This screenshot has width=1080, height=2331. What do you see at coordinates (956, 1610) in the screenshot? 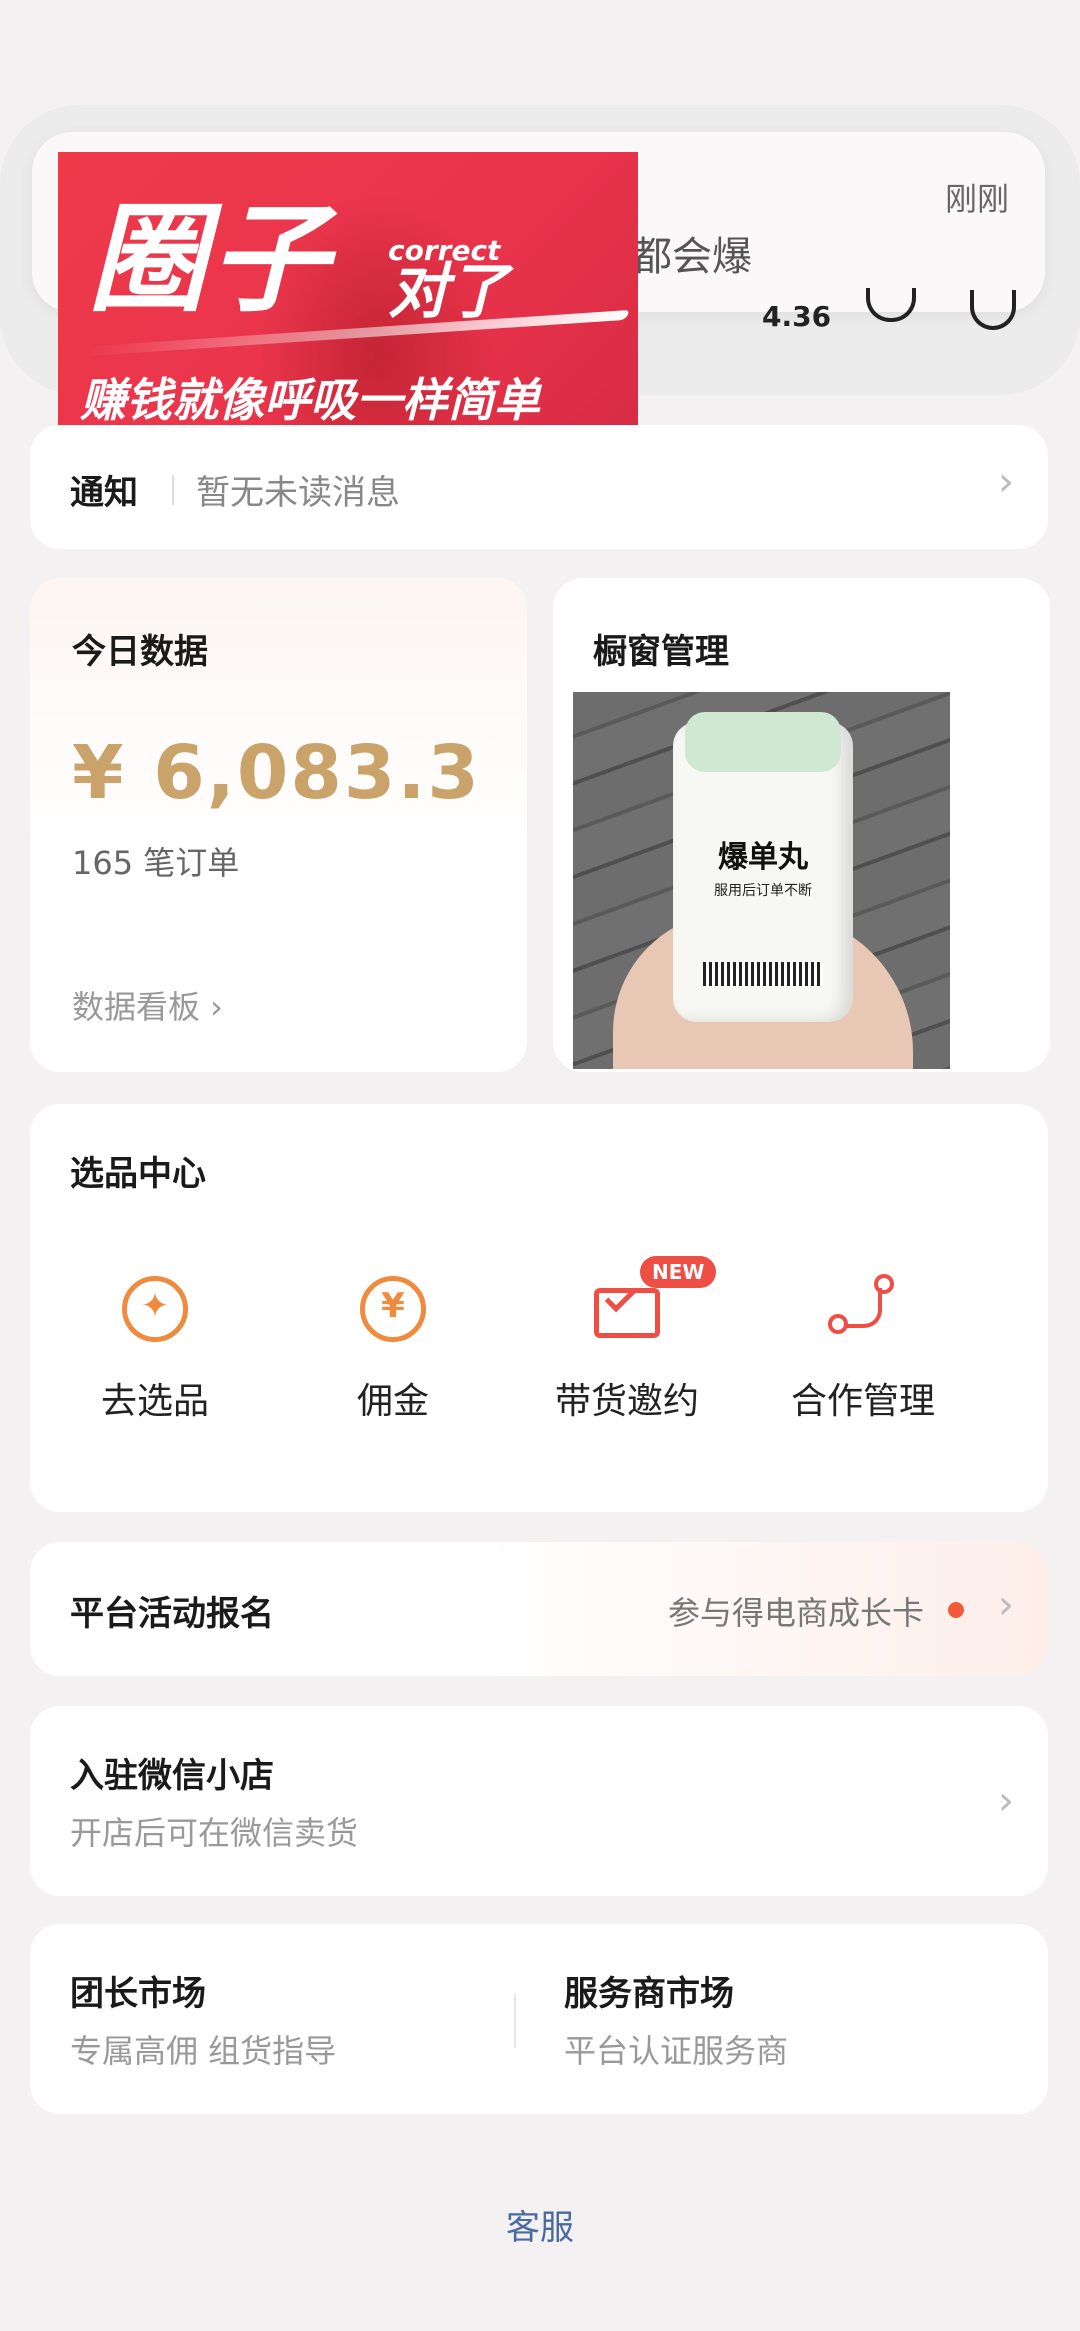
I see `red-dot-badge` at bounding box center [956, 1610].